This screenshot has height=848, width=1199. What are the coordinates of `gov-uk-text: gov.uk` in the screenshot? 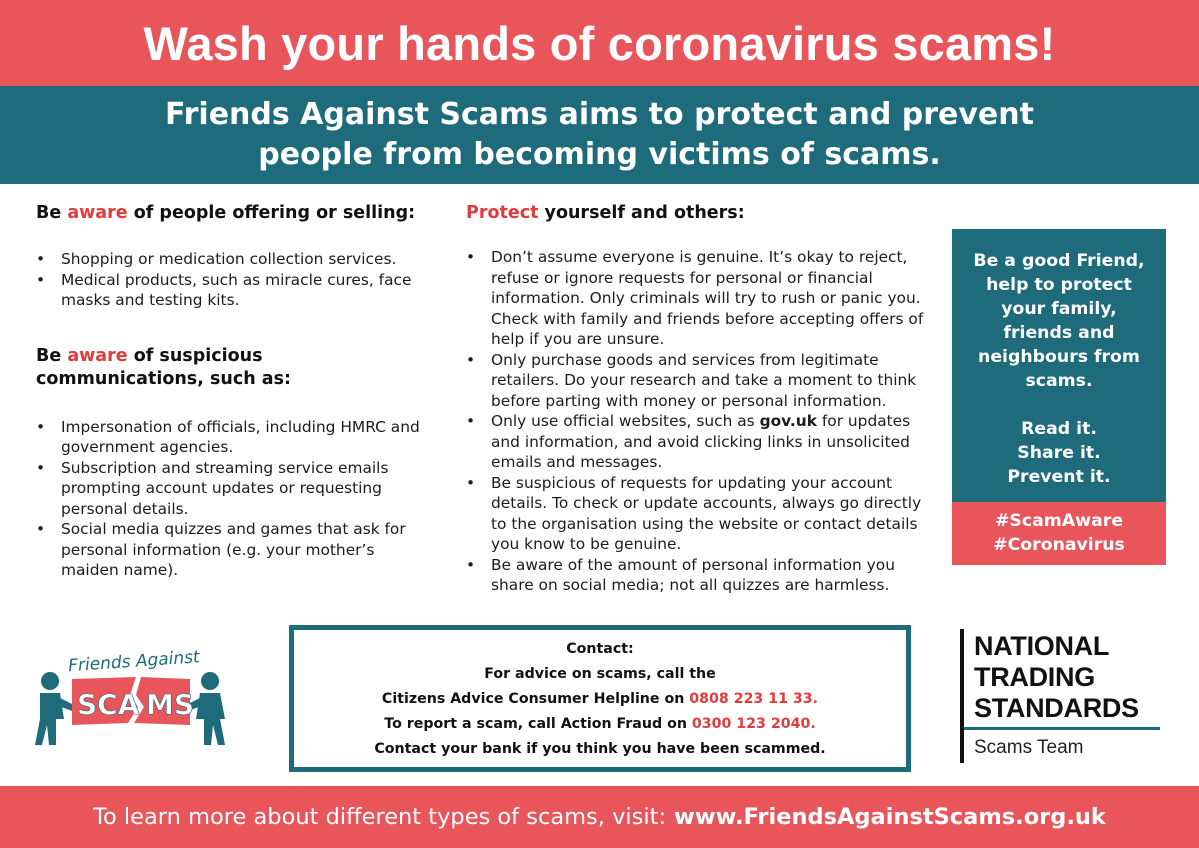 It's located at (788, 421).